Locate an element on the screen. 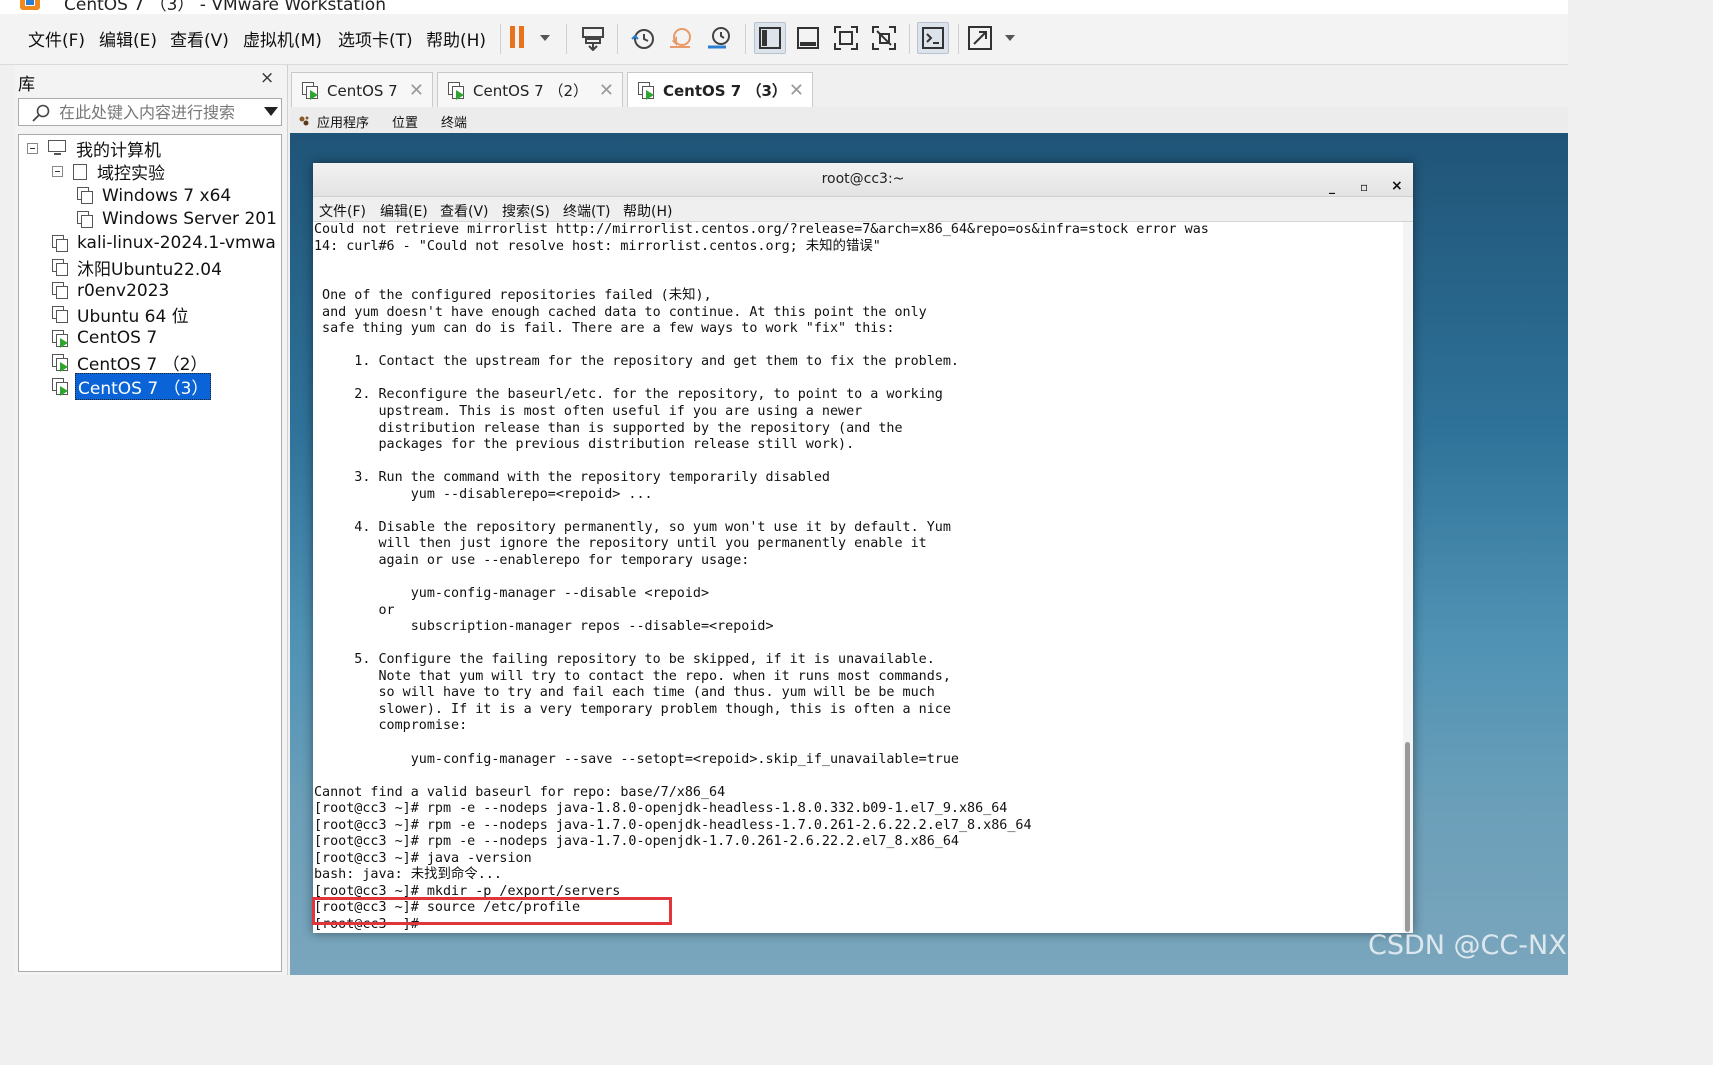  menu-edit: 编辑(E) is located at coordinates (128, 38).